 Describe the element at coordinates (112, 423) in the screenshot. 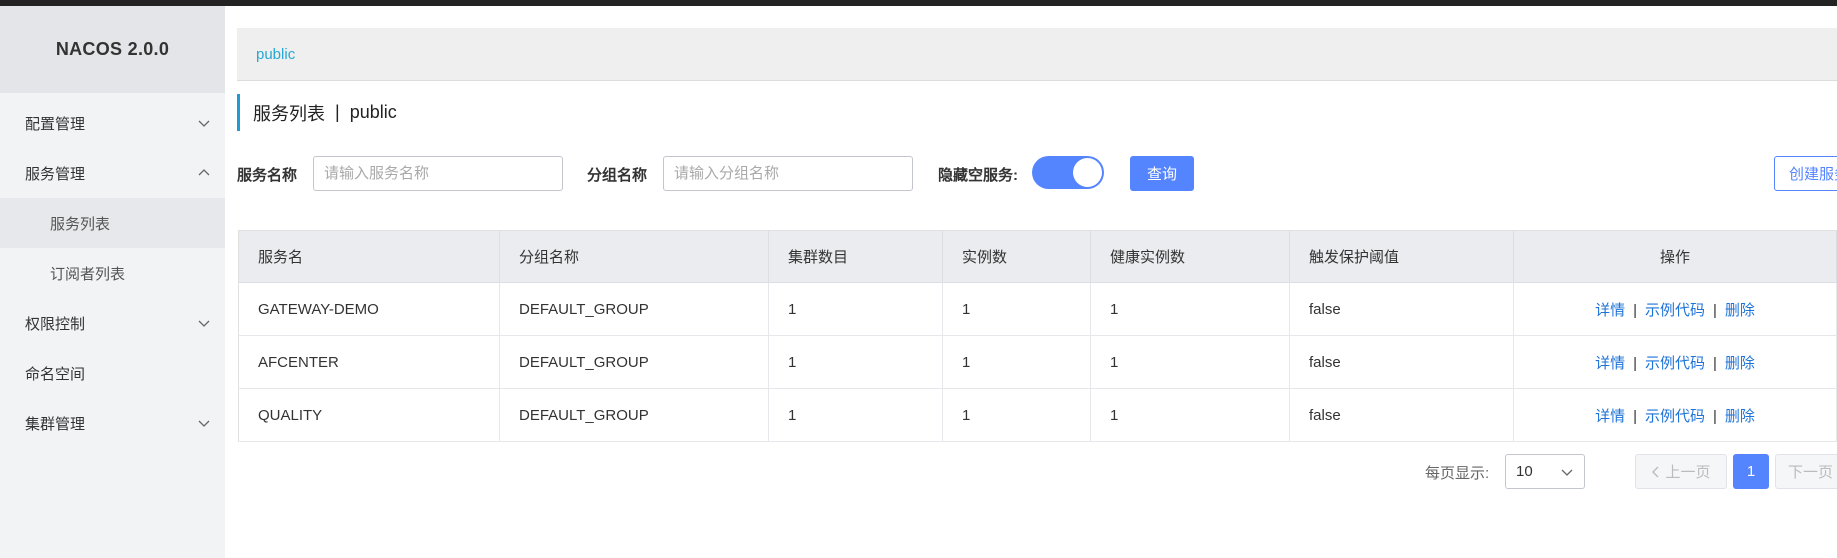

I see `sidebar-item-cluster: 集群管理` at that location.